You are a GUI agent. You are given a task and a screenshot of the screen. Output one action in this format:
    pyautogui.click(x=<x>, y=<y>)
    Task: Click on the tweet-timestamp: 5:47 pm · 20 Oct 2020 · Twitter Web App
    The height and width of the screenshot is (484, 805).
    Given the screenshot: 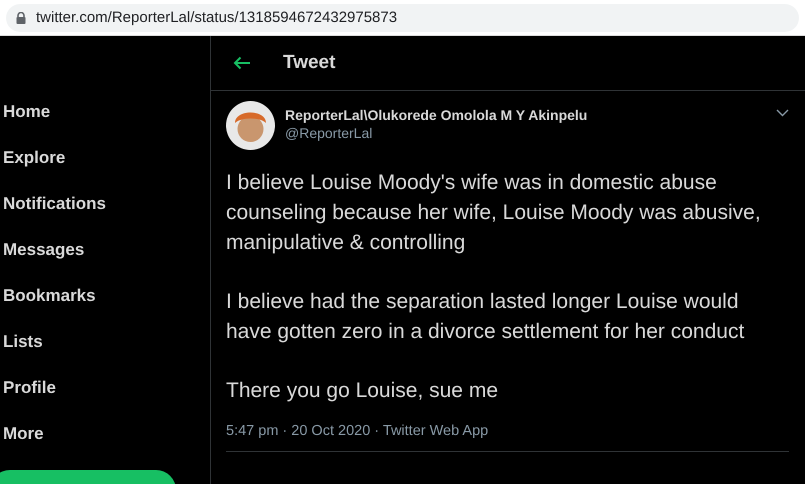 What is the action you would take?
    pyautogui.click(x=507, y=437)
    